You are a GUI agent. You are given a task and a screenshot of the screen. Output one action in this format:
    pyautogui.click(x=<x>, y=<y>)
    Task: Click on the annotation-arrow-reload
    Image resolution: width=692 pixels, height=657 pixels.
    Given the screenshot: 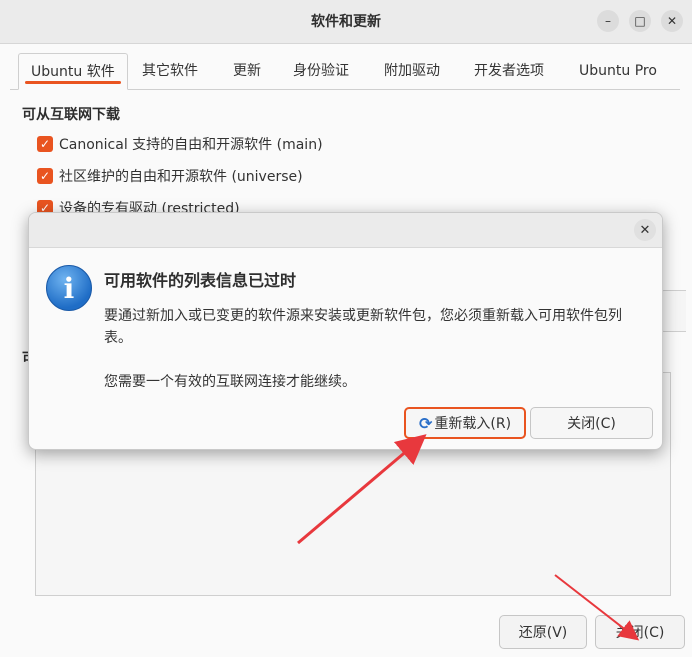 What is the action you would take?
    pyautogui.click(x=362, y=489)
    